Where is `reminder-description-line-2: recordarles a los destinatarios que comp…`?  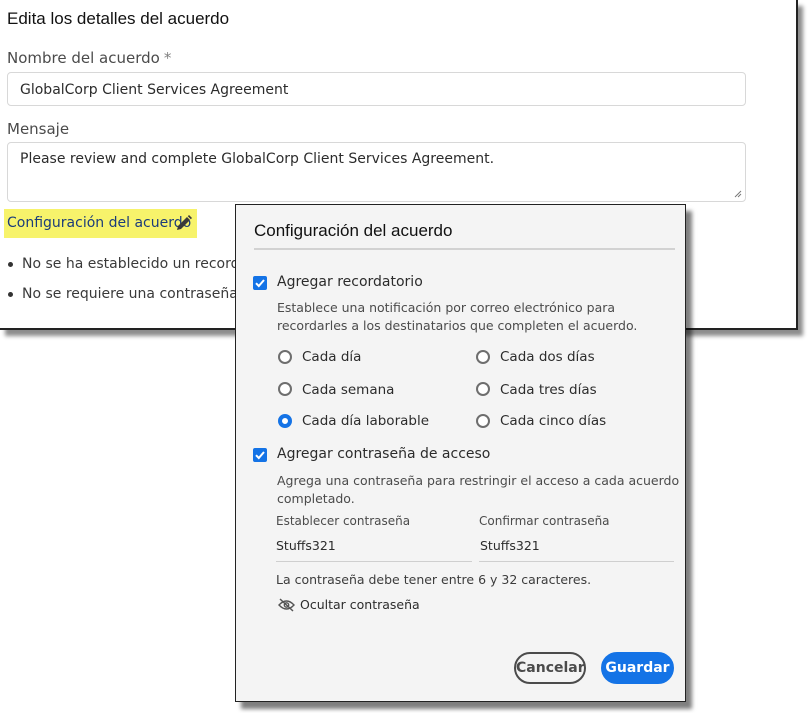
reminder-description-line-2: recordarles a los destinatarios que comp… is located at coordinates (457, 325).